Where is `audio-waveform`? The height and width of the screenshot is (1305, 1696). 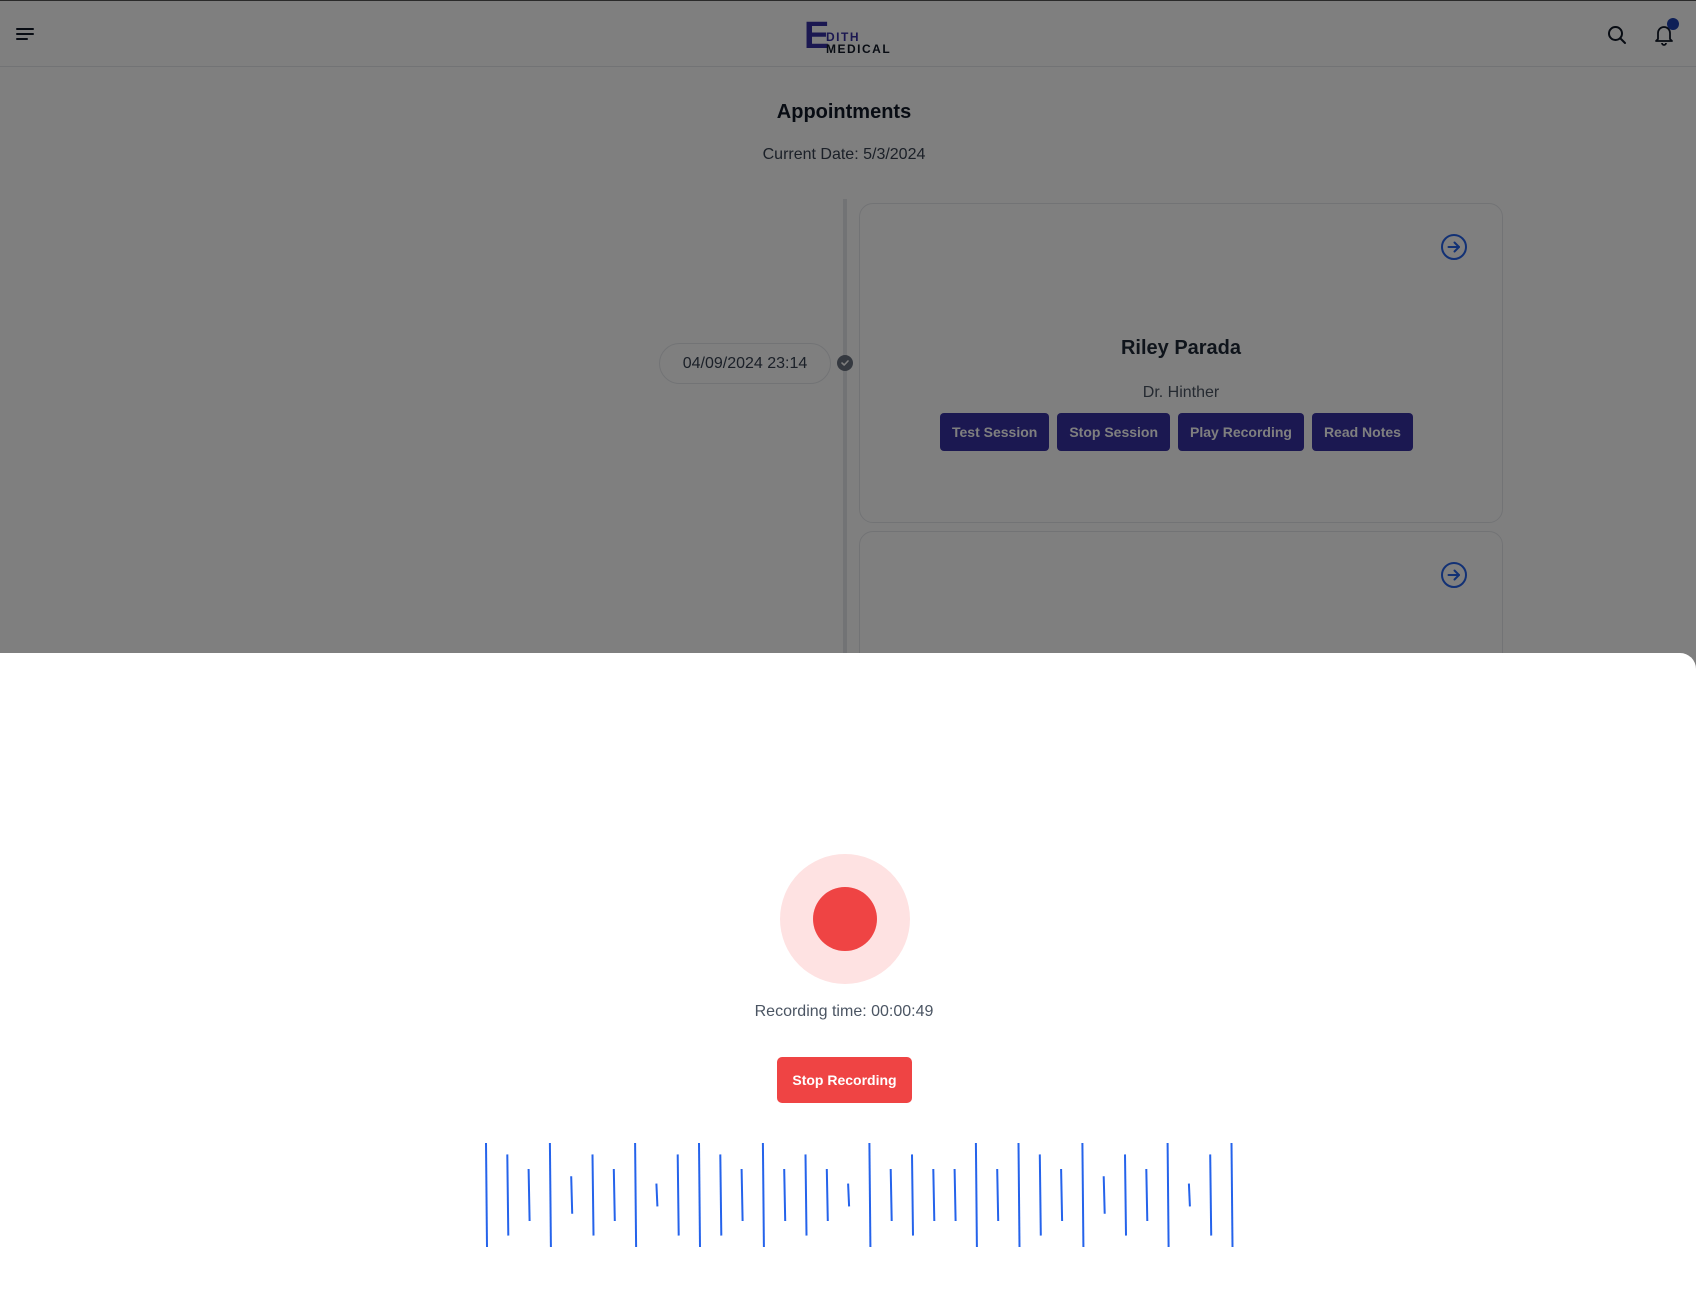
audio-waveform is located at coordinates (859, 1195).